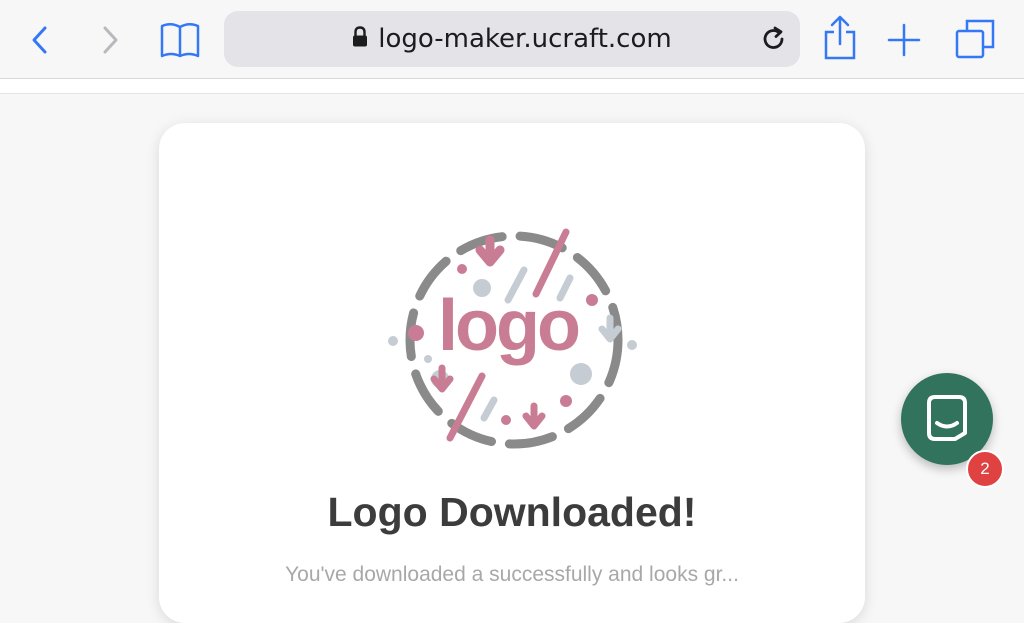  I want to click on bookmarks-button, so click(180, 40).